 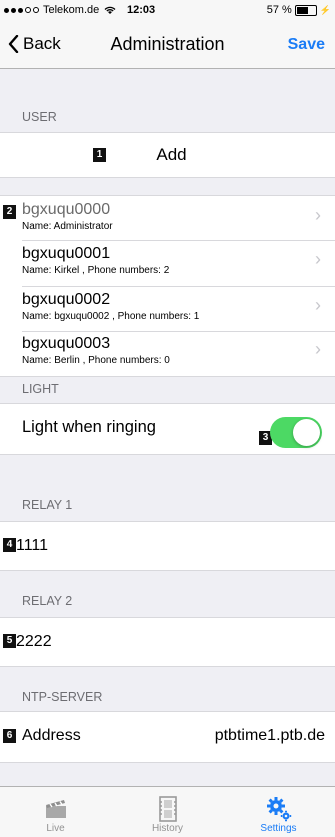 What do you see at coordinates (325, 9) in the screenshot?
I see `charging-icon: ⚡` at bounding box center [325, 9].